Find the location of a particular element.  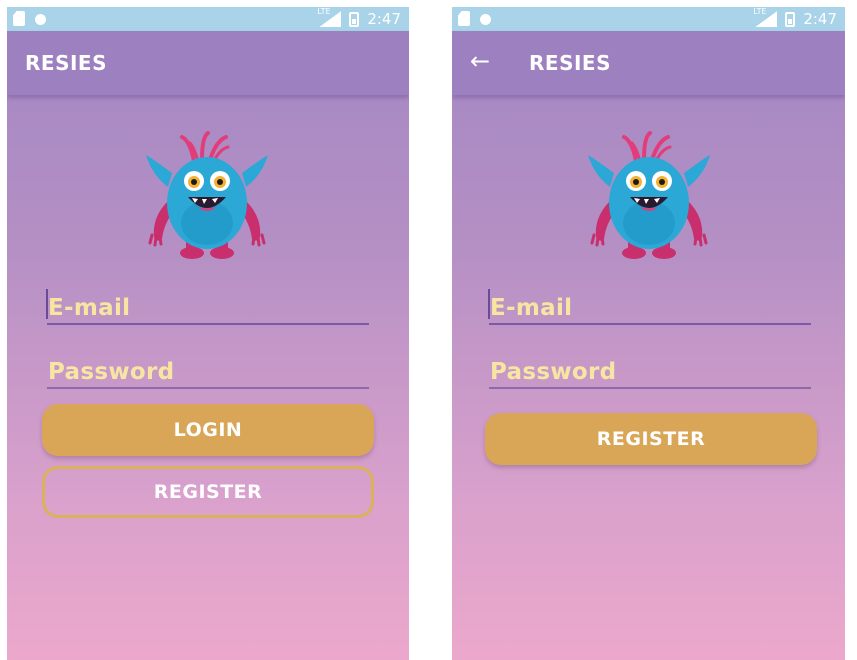

app-bar: ← RESIES is located at coordinates (648, 63).